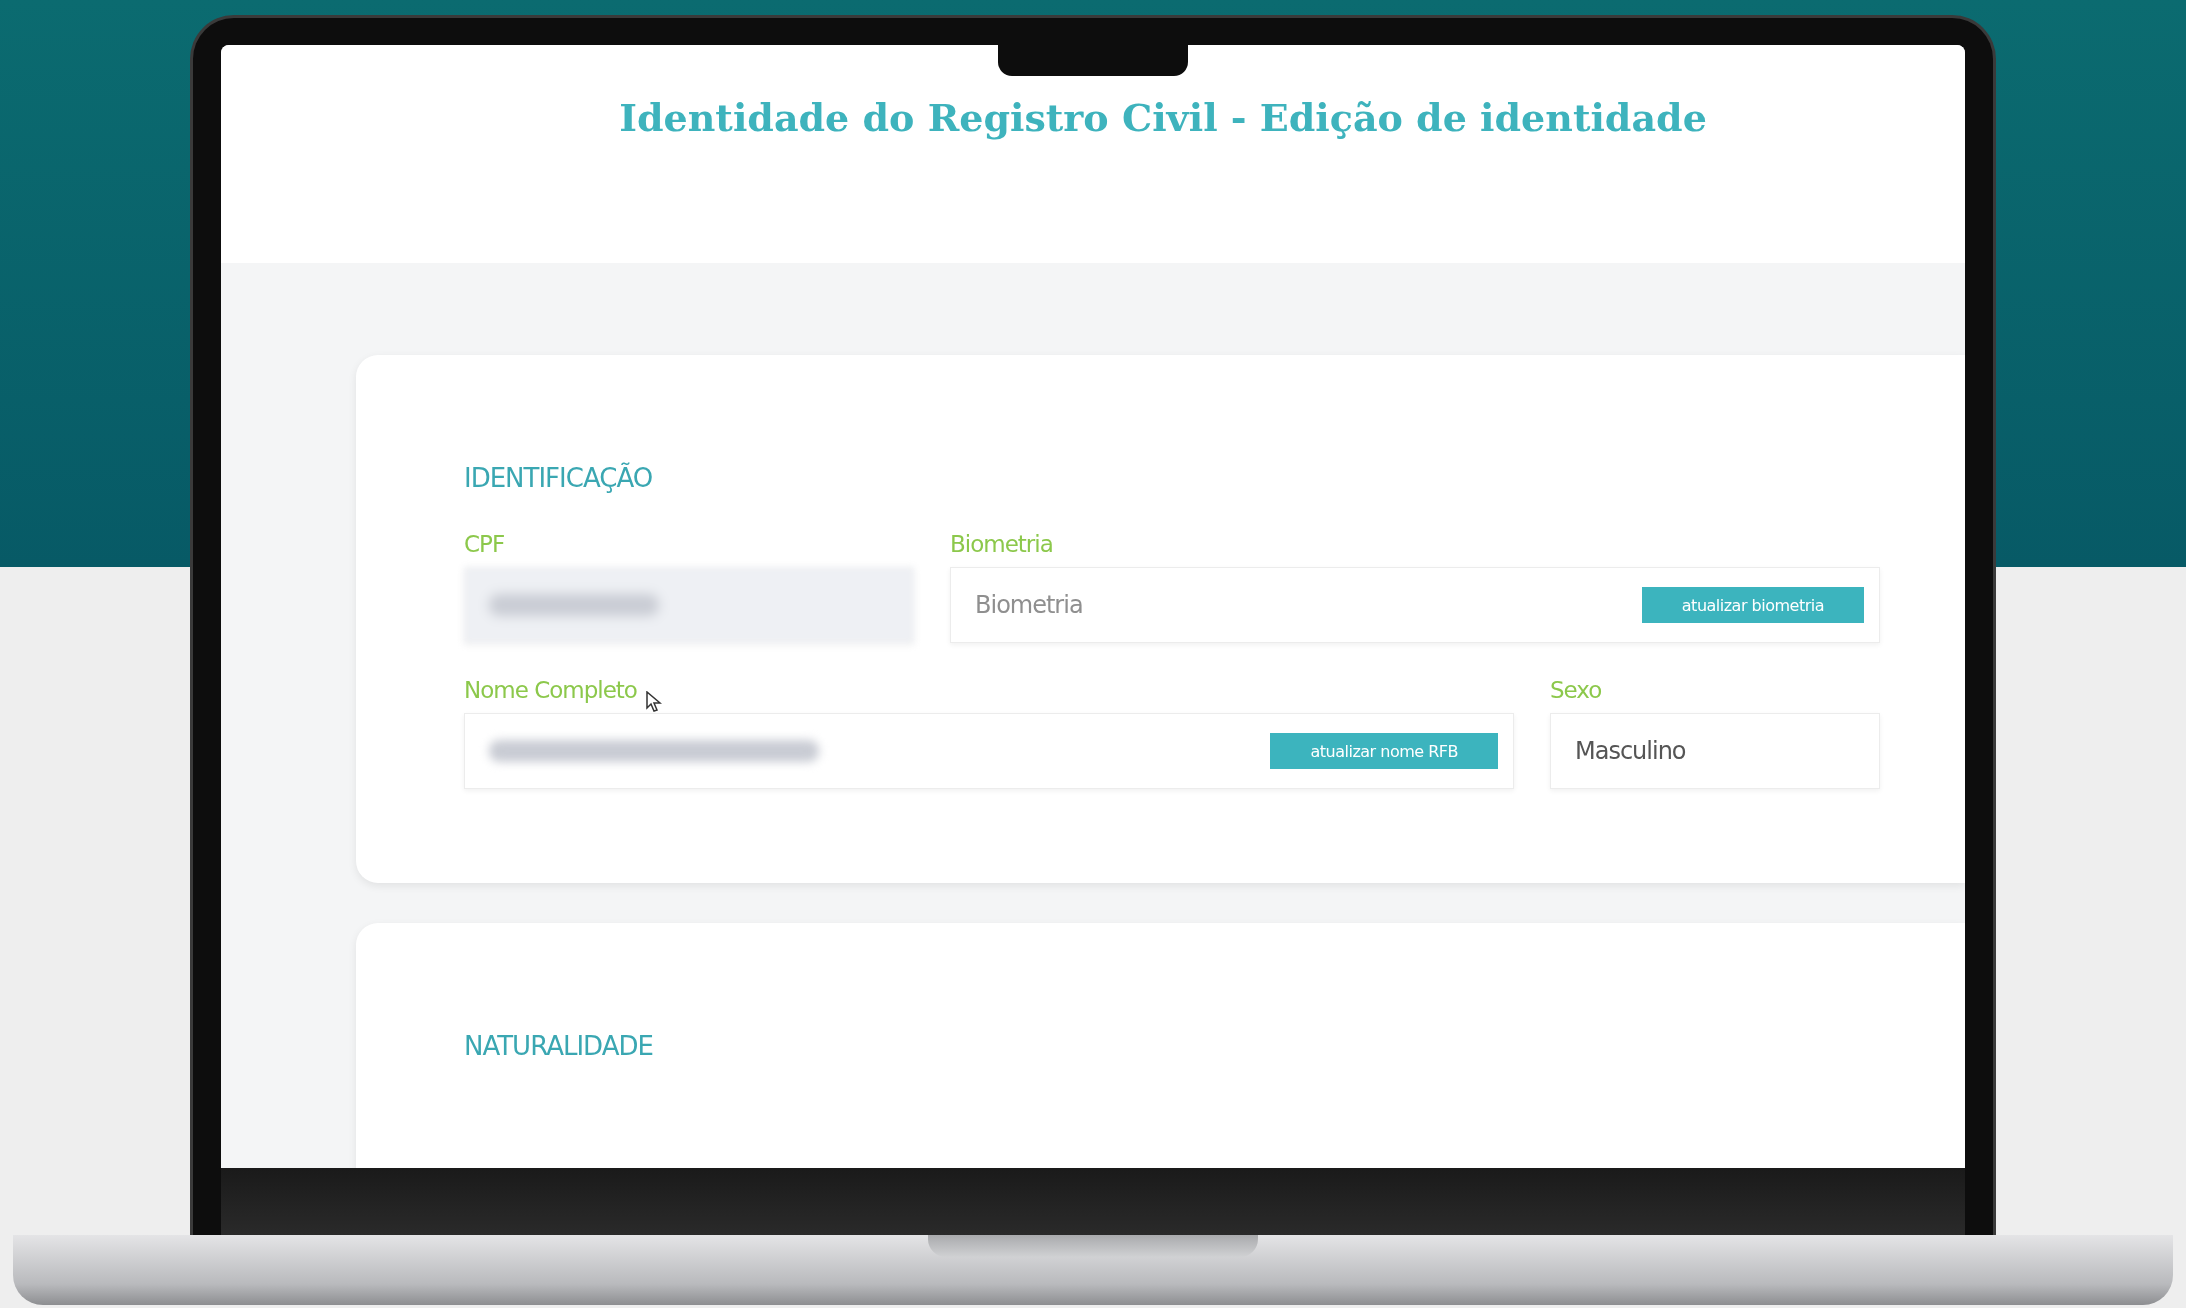  What do you see at coordinates (1715, 751) in the screenshot?
I see `input-field: Masculino` at bounding box center [1715, 751].